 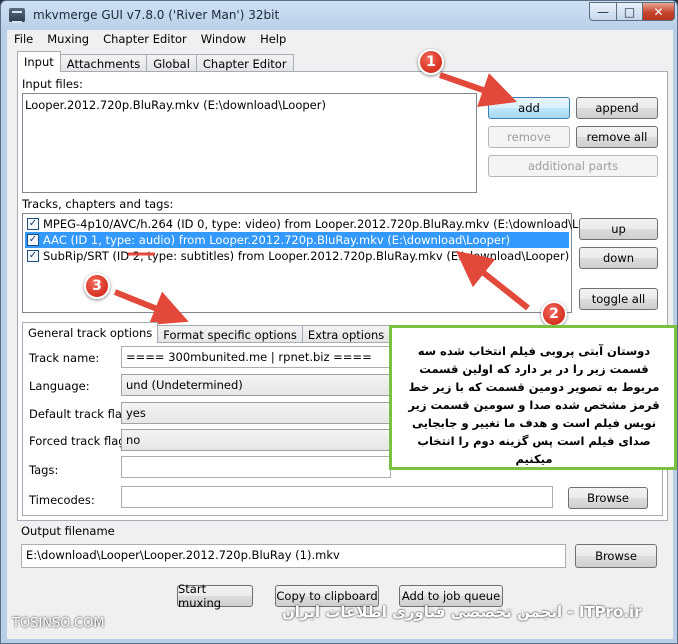 I want to click on watermark-left: TOSINSO.COM, so click(x=58, y=623).